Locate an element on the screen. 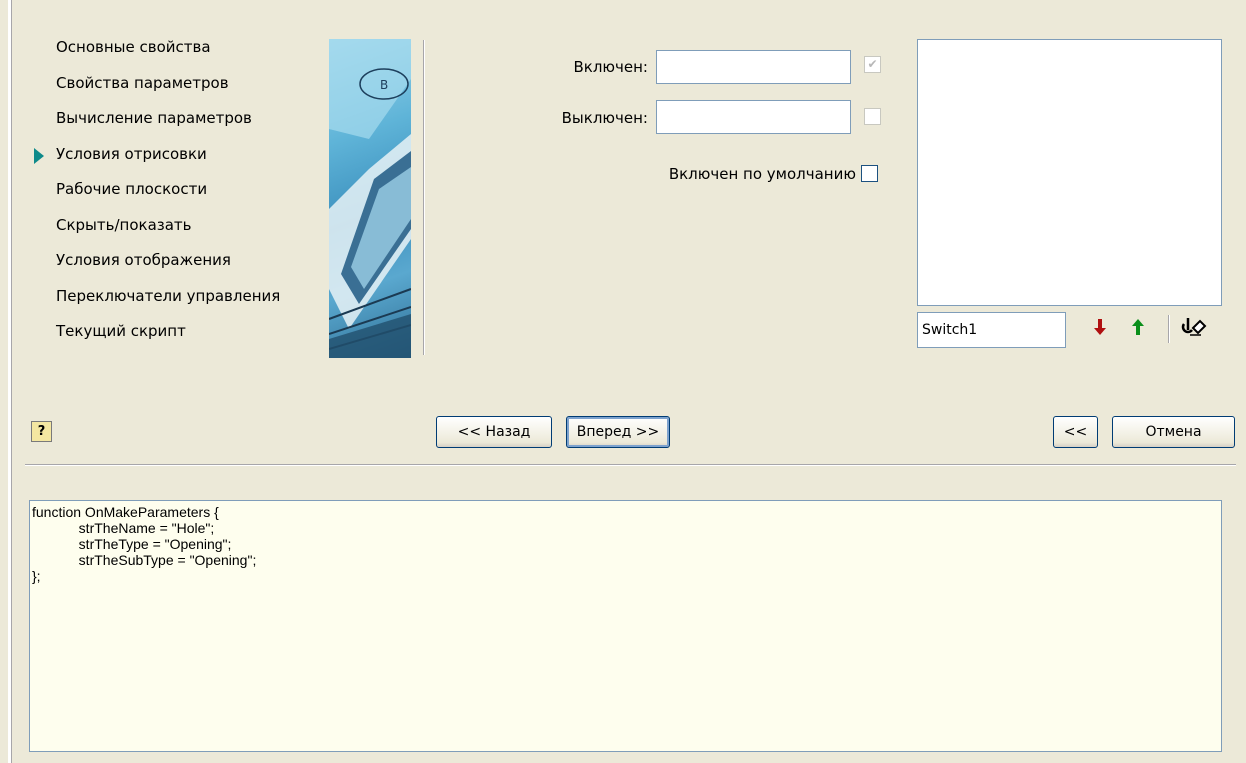 Image resolution: width=1246 pixels, height=763 pixels. next-button: Вперед >> is located at coordinates (618, 432).